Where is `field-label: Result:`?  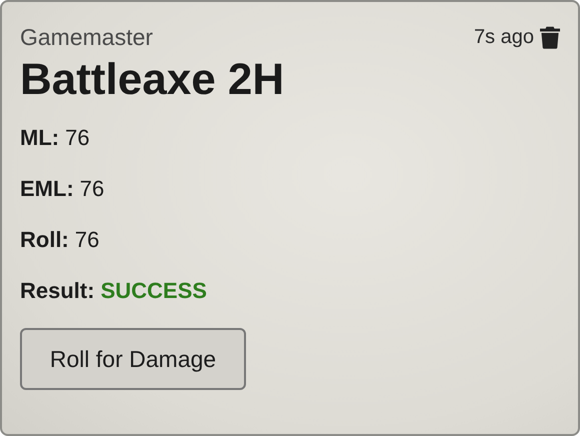
field-label: Result: is located at coordinates (57, 291).